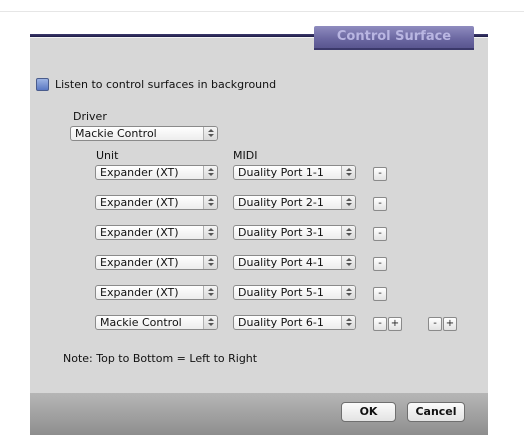 The width and height of the screenshot is (524, 435). What do you see at coordinates (139, 232) in the screenshot?
I see `unit-select-3-value: Expander (XT)` at bounding box center [139, 232].